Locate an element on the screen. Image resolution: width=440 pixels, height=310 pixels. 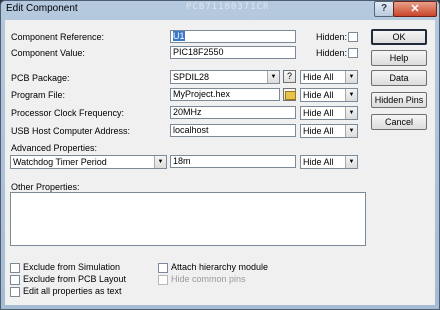
advanced-value-field: 18m is located at coordinates (233, 161).